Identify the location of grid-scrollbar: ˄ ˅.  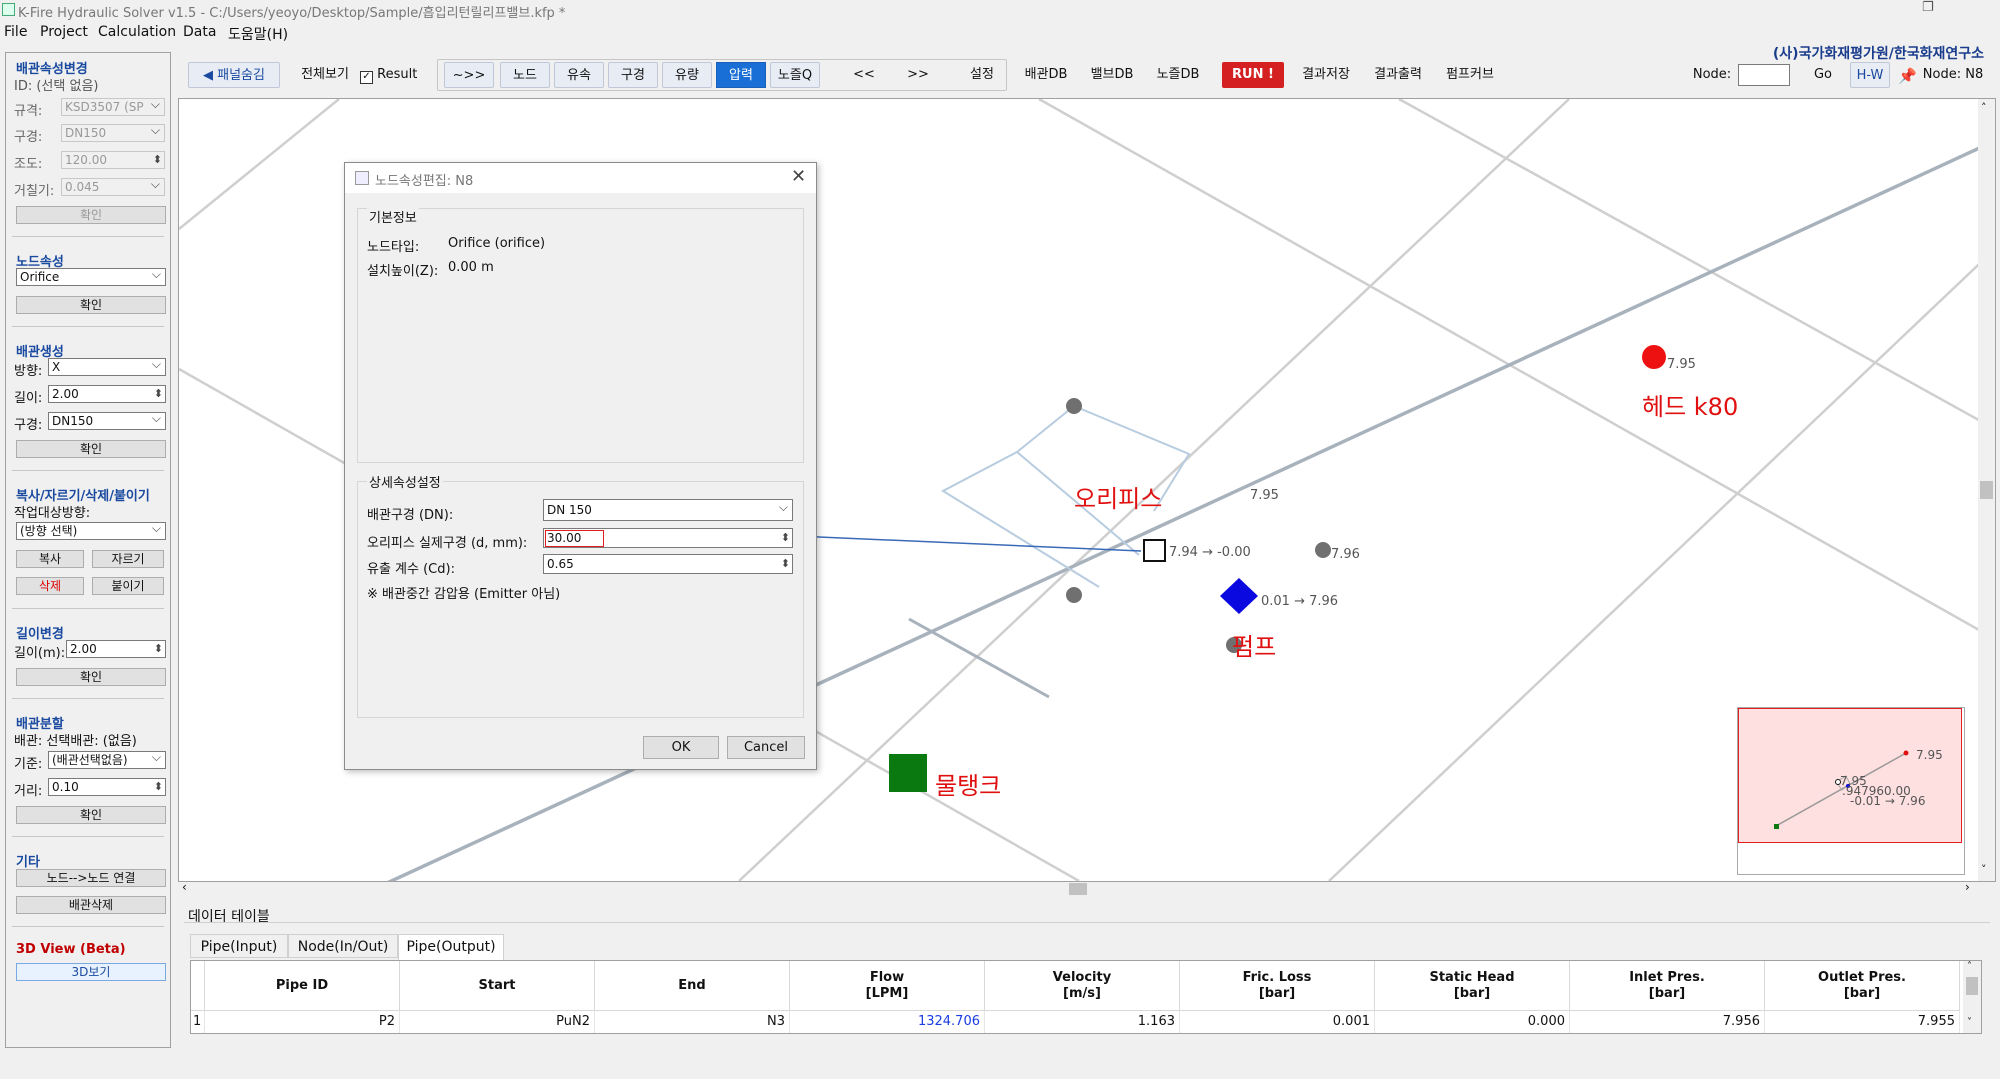
(1972, 997).